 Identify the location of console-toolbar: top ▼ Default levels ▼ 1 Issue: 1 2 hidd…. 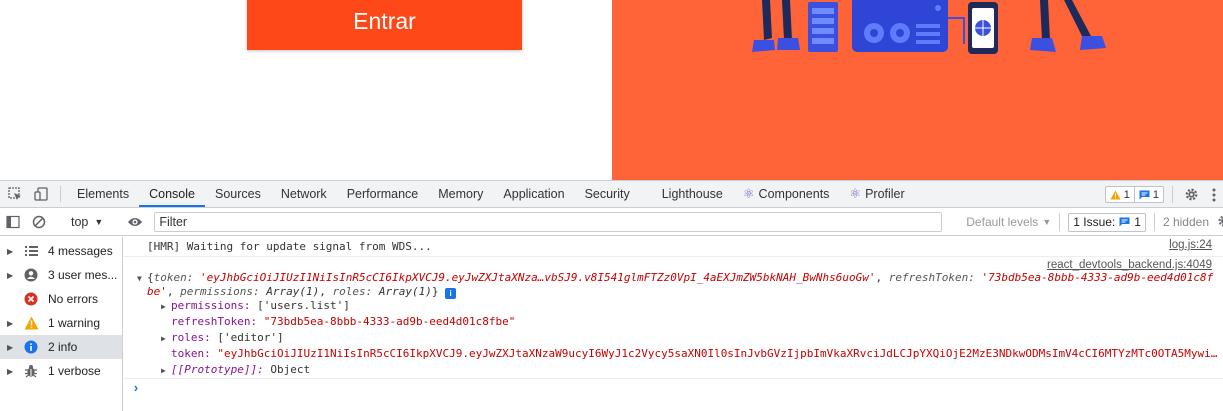
(611, 222).